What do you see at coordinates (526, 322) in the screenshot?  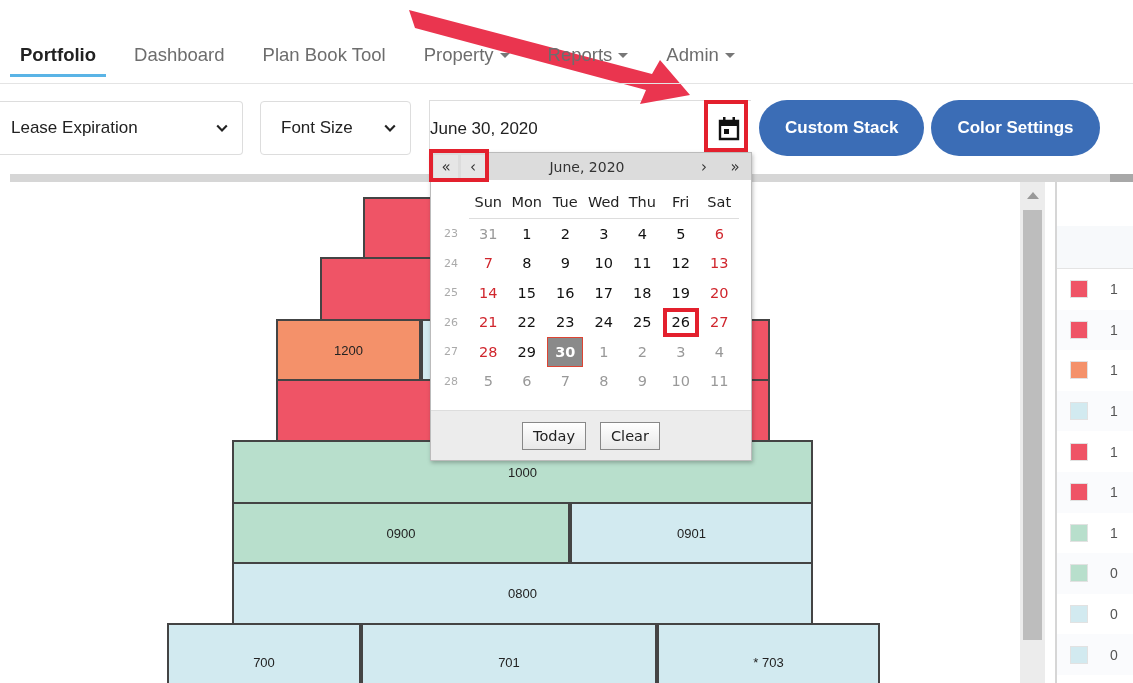 I see `calendar-day: 22` at bounding box center [526, 322].